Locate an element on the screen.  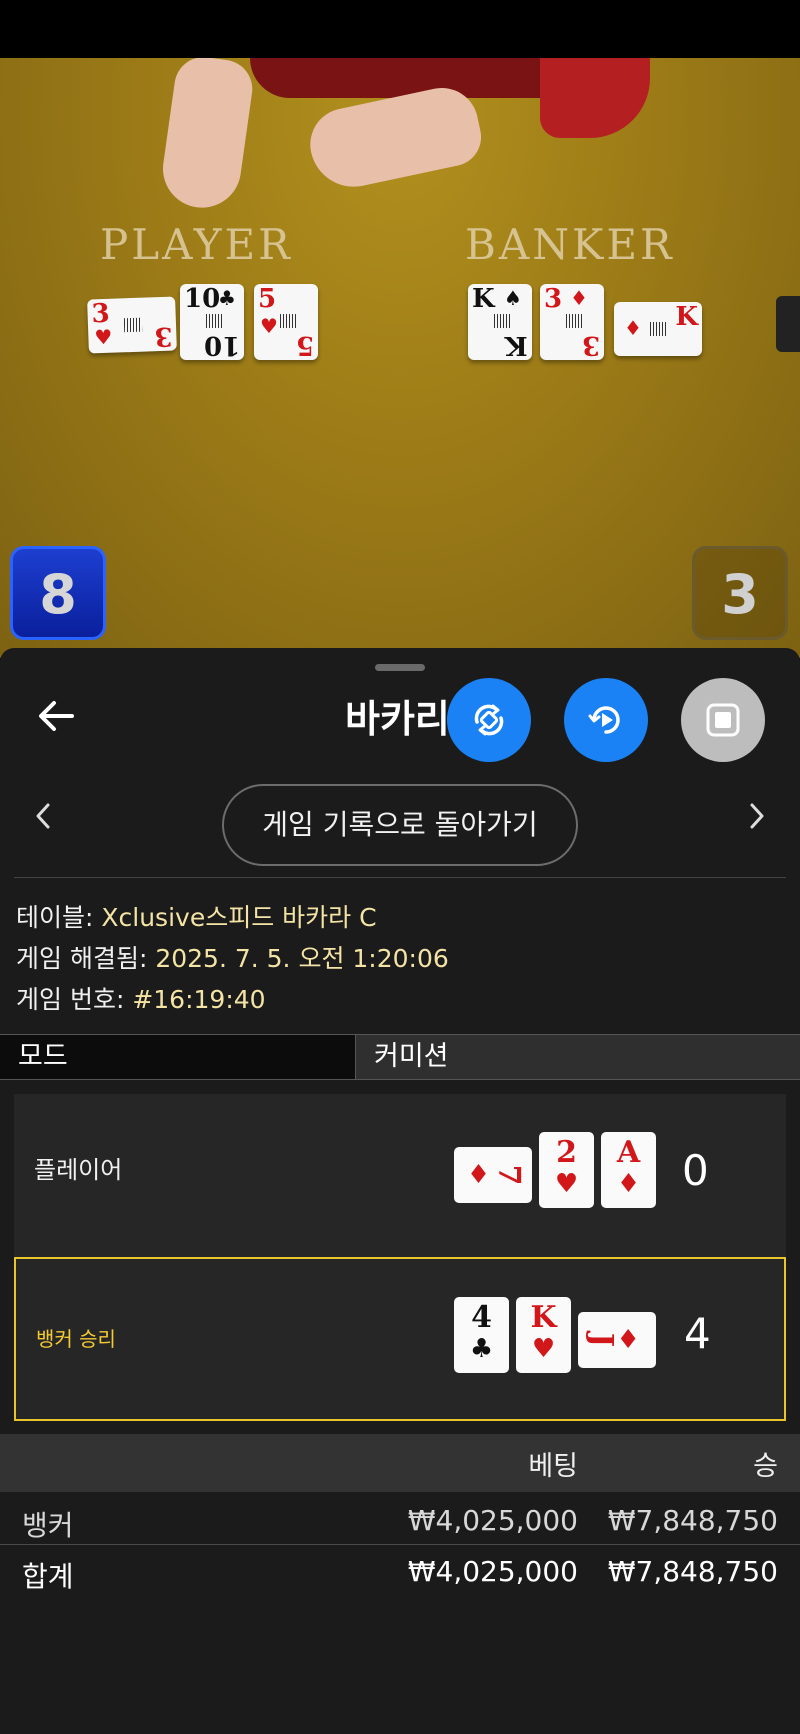
info-resolved-label: 게임 해결됨: is located at coordinates (82, 958).